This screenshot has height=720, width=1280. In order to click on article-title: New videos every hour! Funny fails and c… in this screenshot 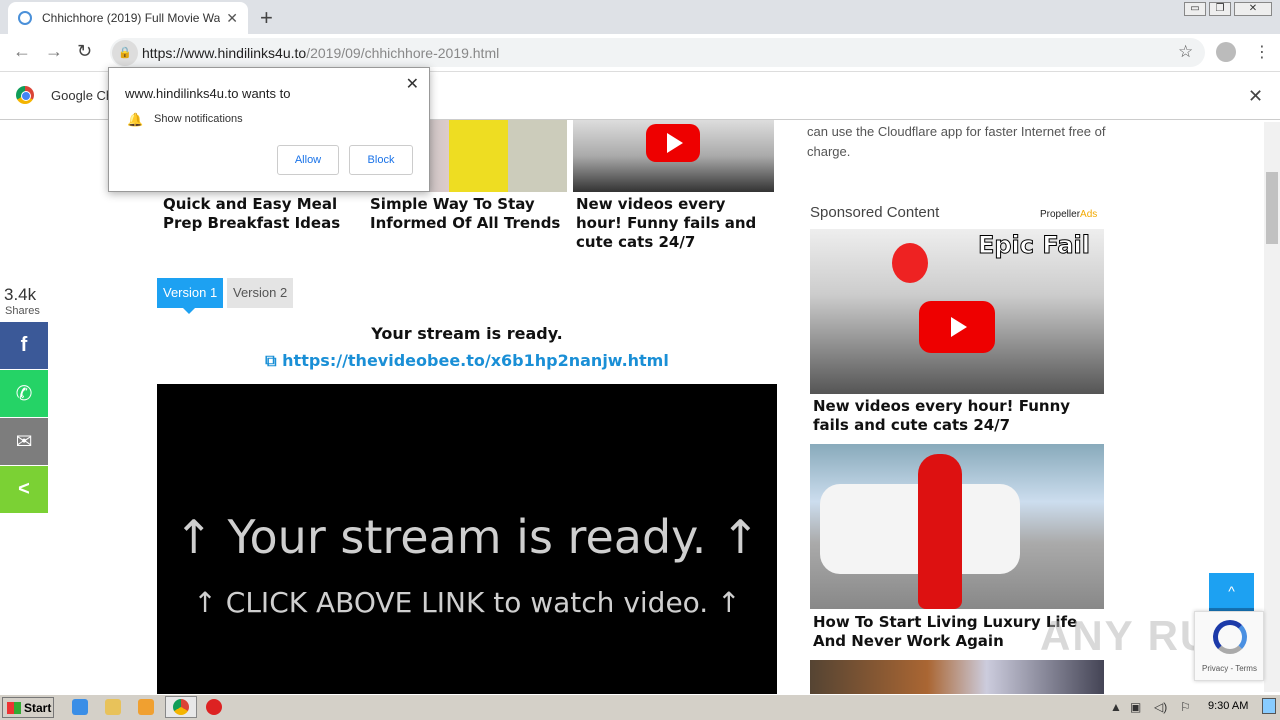, I will do `click(676, 223)`.